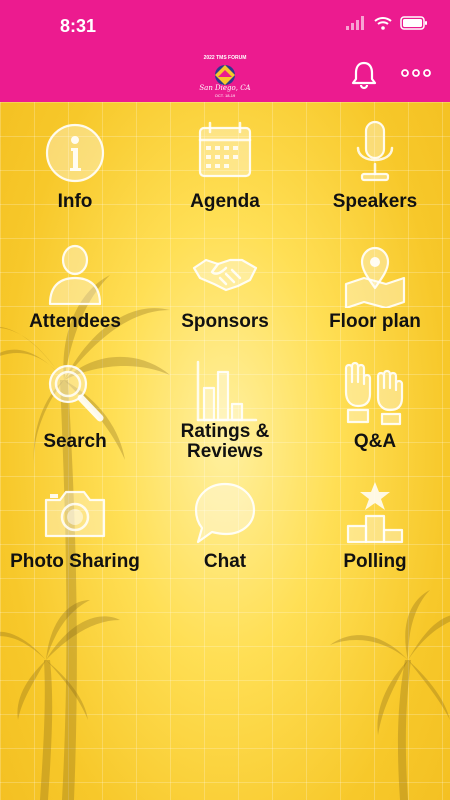  What do you see at coordinates (225, 441) in the screenshot?
I see `tile-label: Ratings & Reviews` at bounding box center [225, 441].